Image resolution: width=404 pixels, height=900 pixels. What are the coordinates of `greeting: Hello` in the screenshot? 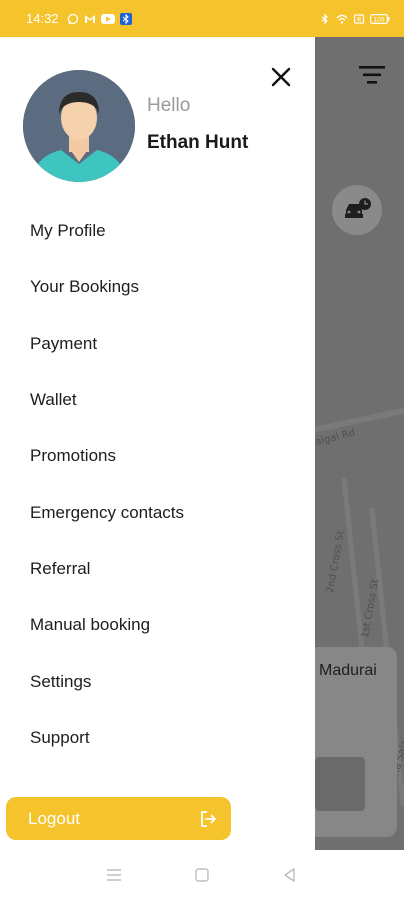 It's located at (169, 105).